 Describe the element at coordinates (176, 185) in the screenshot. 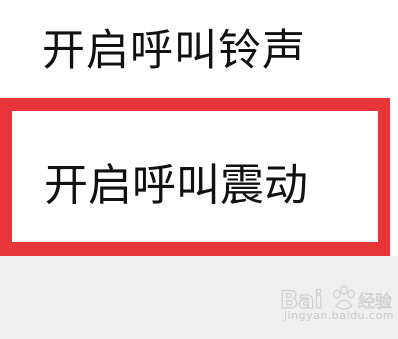

I see `call-vibrate-label: 开启呼叫震动` at that location.